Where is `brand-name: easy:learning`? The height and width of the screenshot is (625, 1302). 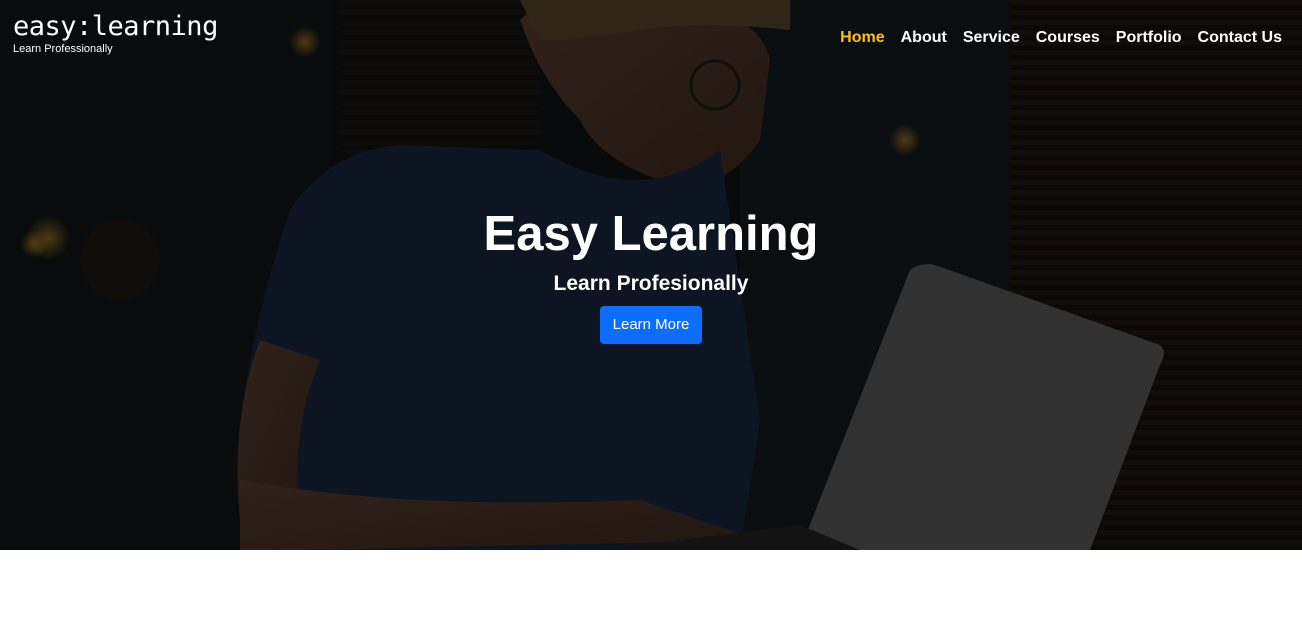
brand-name: easy:learning is located at coordinates (115, 26).